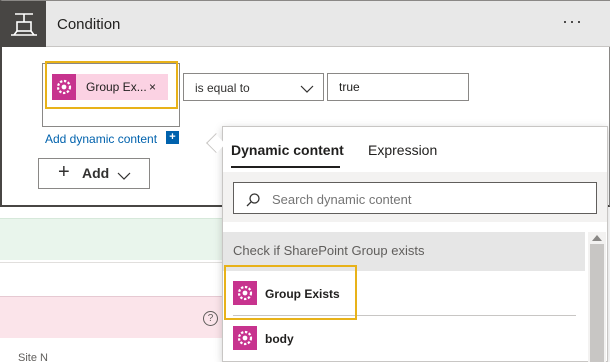 The height and width of the screenshot is (362, 610). I want to click on value-input, so click(398, 87).